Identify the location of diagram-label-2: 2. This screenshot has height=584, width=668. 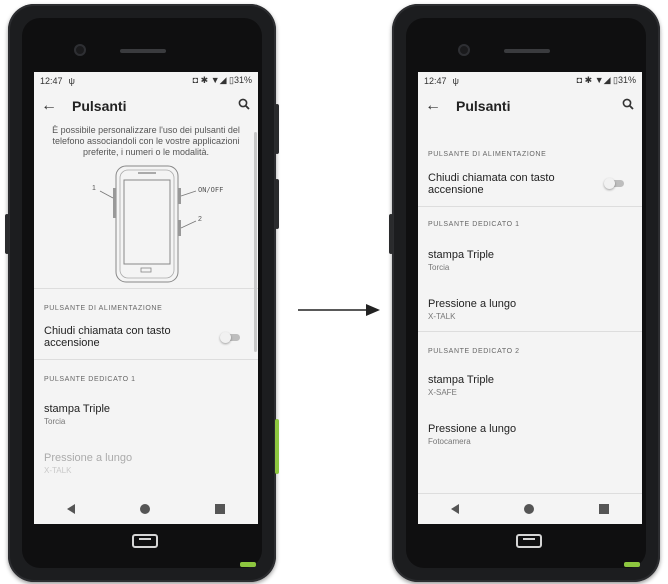
(200, 219).